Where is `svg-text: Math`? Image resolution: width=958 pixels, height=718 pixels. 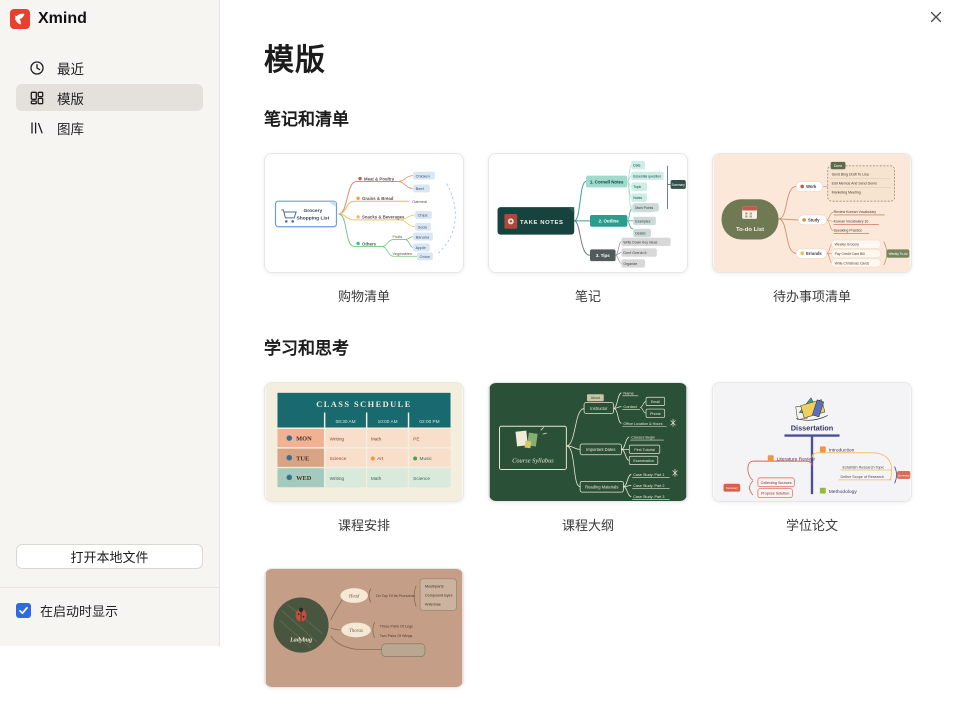
svg-text: Math is located at coordinates (376, 440).